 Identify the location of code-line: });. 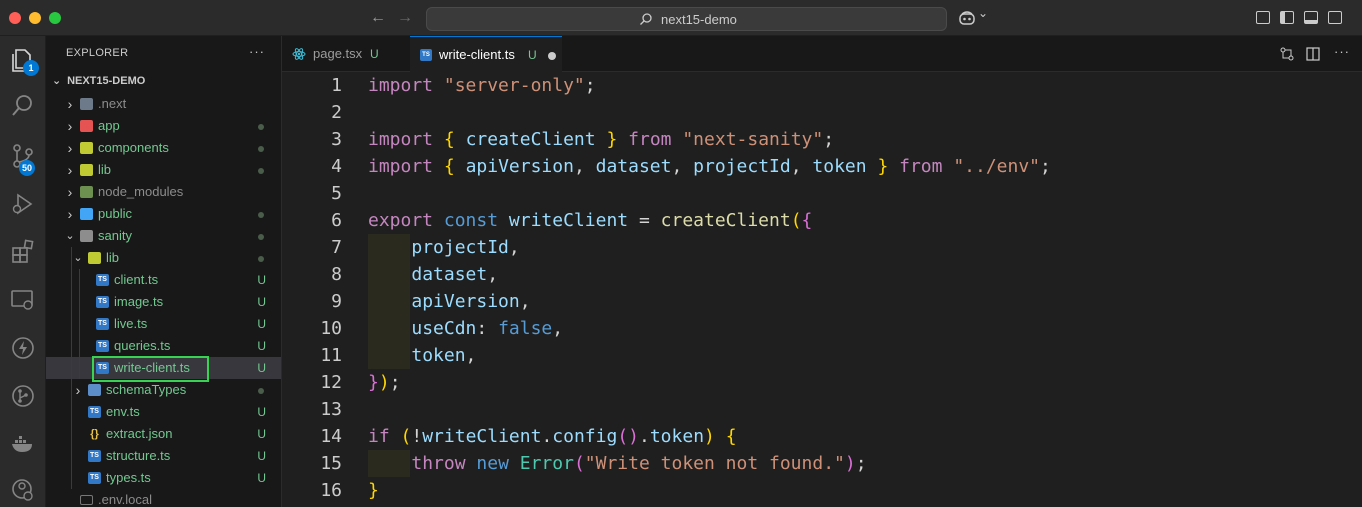
(384, 382).